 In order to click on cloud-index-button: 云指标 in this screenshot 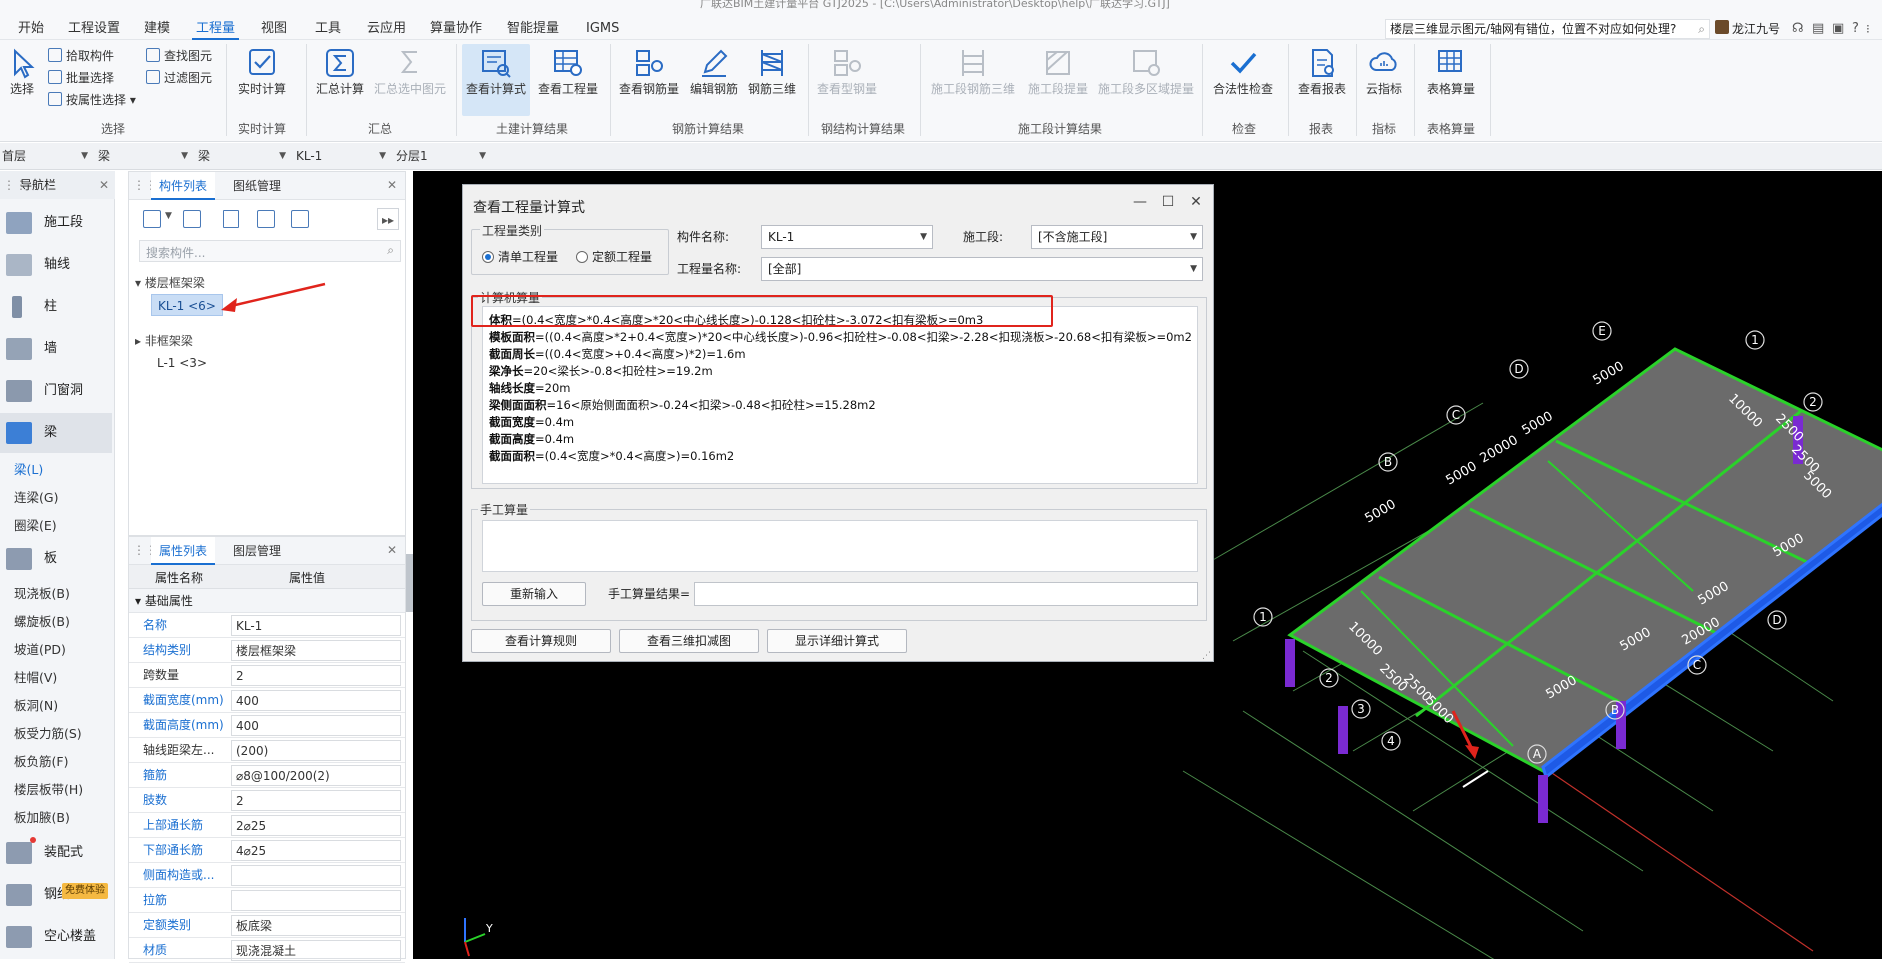, I will do `click(1384, 71)`.